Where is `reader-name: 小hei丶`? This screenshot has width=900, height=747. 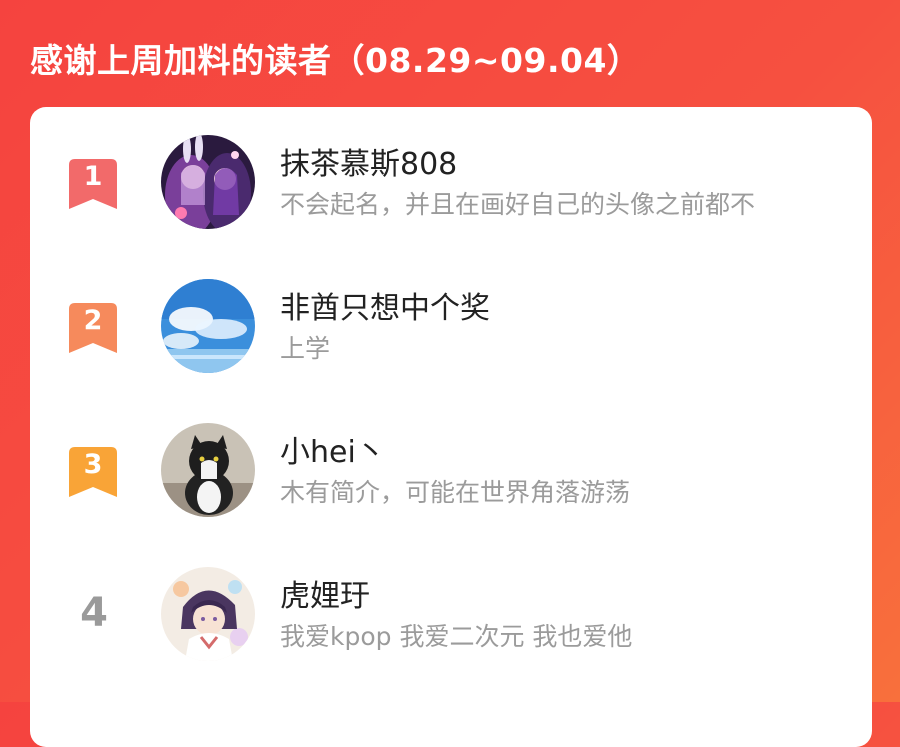
reader-name: 小hei丶 is located at coordinates (333, 452).